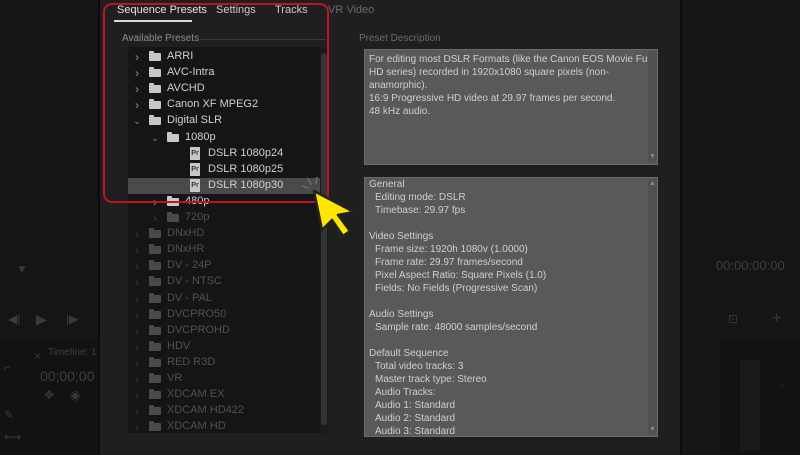  I want to click on detail-section-heading, so click(511, 301).